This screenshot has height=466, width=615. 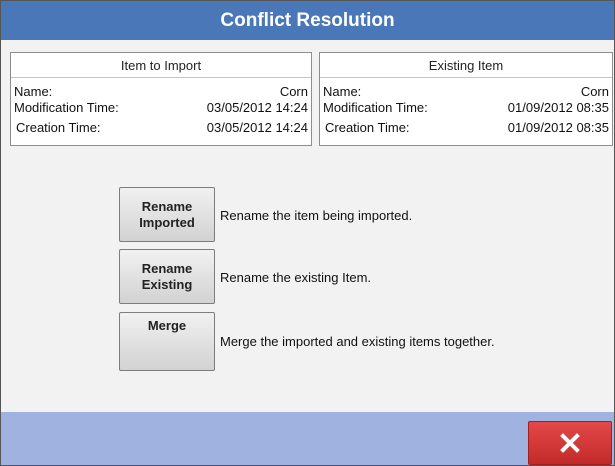 What do you see at coordinates (161, 108) in the screenshot?
I see `import-modification-row: Modification Time: 03/05/2012 14:24` at bounding box center [161, 108].